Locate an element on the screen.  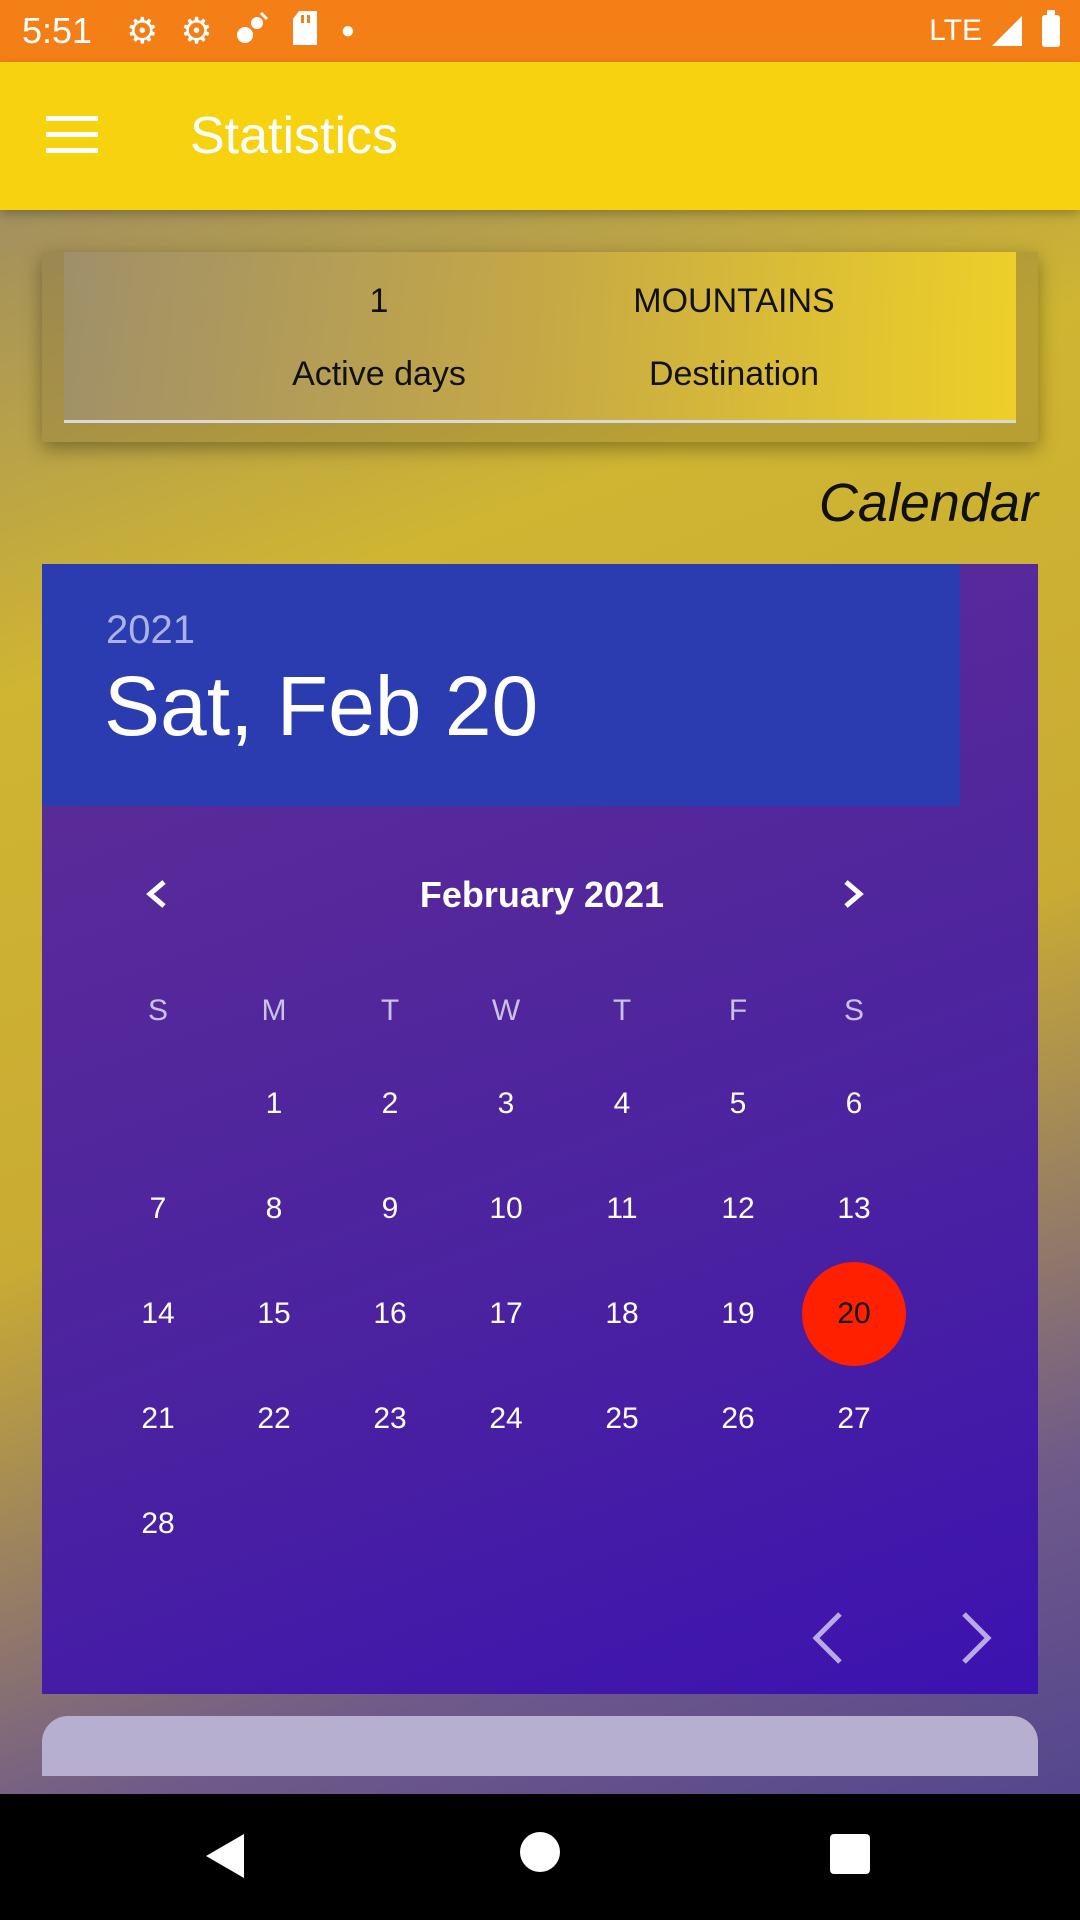
battery-icon is located at coordinates (1051, 28).